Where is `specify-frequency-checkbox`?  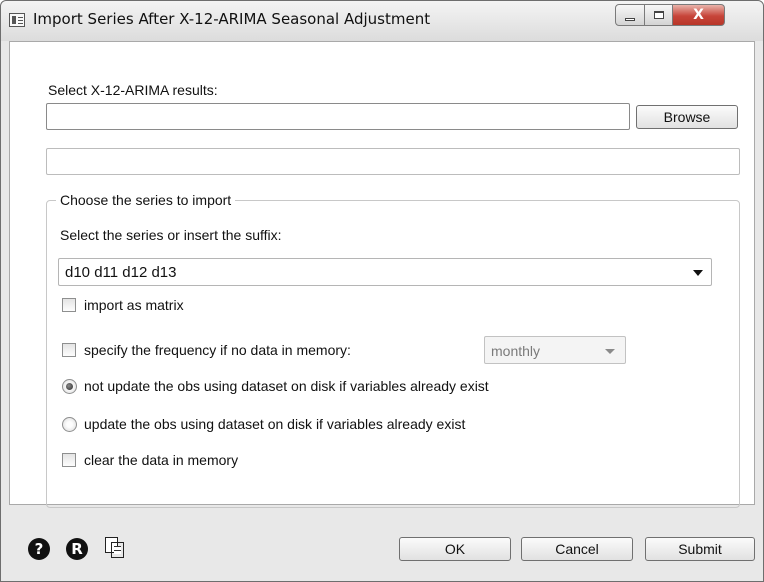 specify-frequency-checkbox is located at coordinates (69, 350).